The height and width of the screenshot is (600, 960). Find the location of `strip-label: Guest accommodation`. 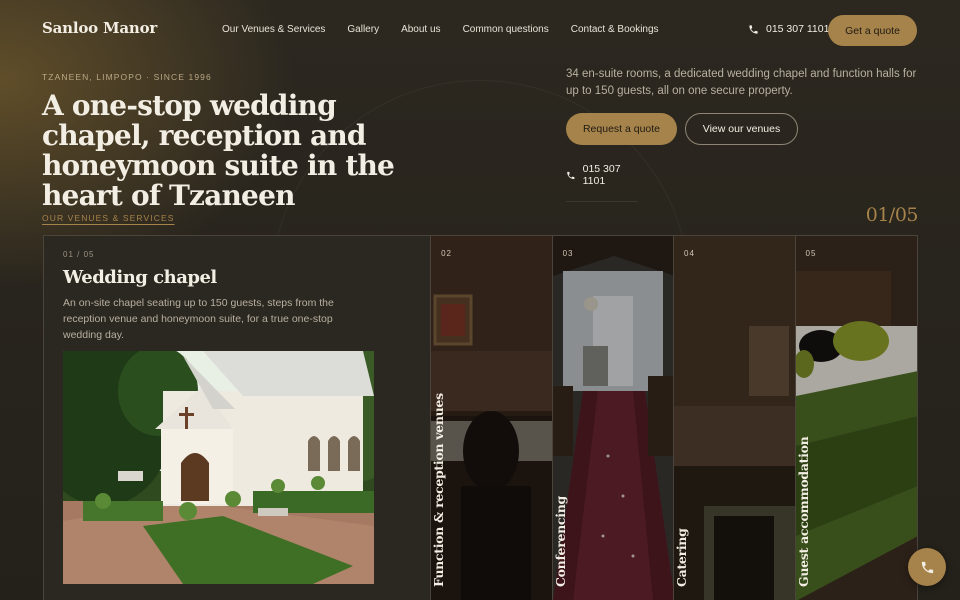

strip-label: Guest accommodation is located at coordinates (803, 511).